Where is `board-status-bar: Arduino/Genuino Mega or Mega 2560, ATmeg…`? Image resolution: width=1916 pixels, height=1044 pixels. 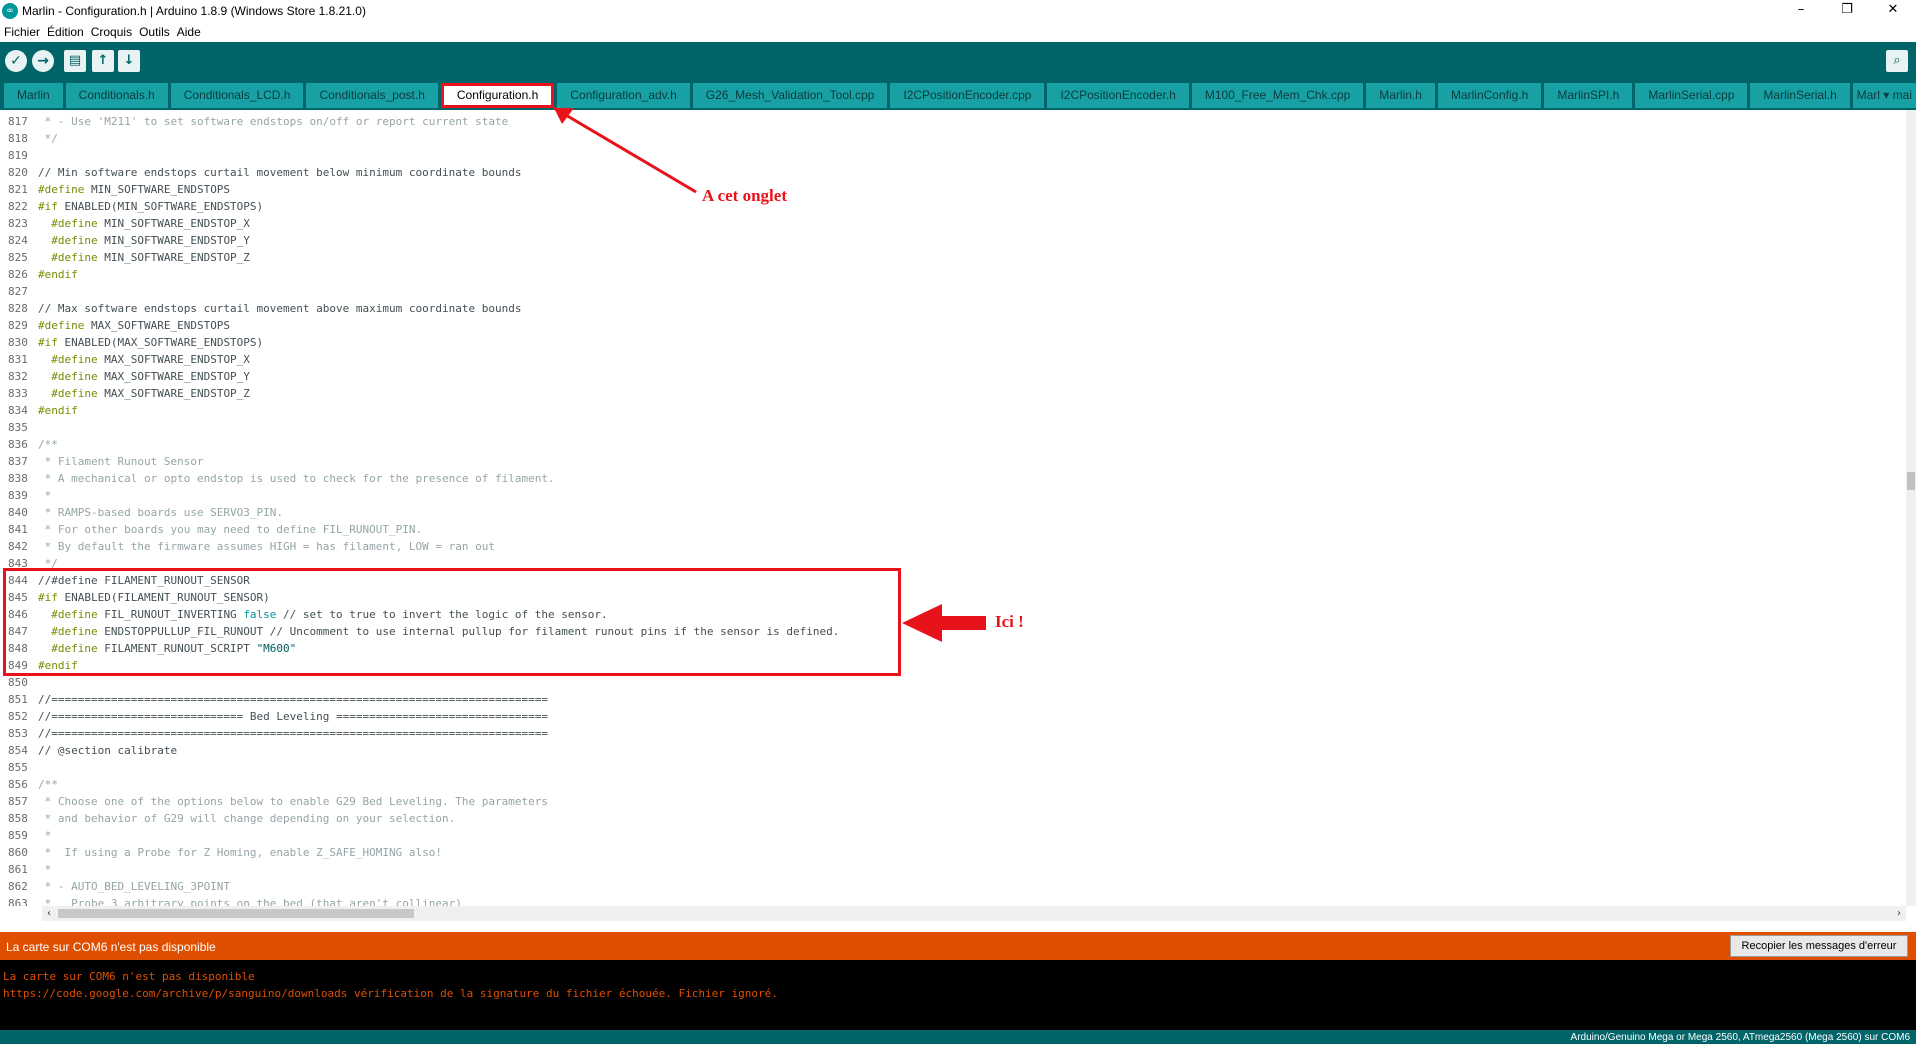
board-status-bar: Arduino/Genuino Mega or Mega 2560, ATmeg… is located at coordinates (958, 1037).